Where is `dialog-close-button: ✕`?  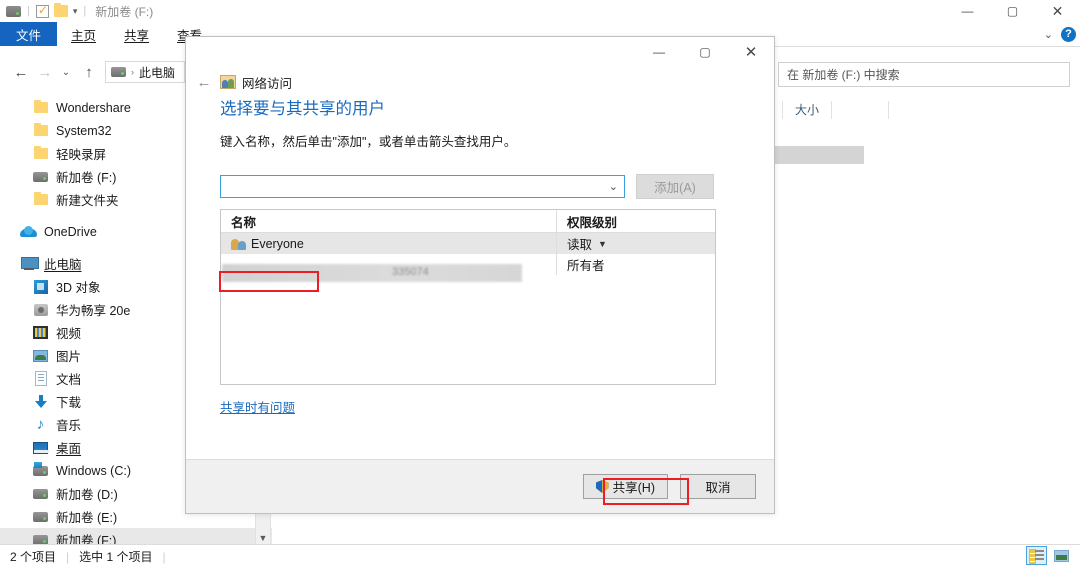
dialog-close-button: ✕ is located at coordinates (751, 52).